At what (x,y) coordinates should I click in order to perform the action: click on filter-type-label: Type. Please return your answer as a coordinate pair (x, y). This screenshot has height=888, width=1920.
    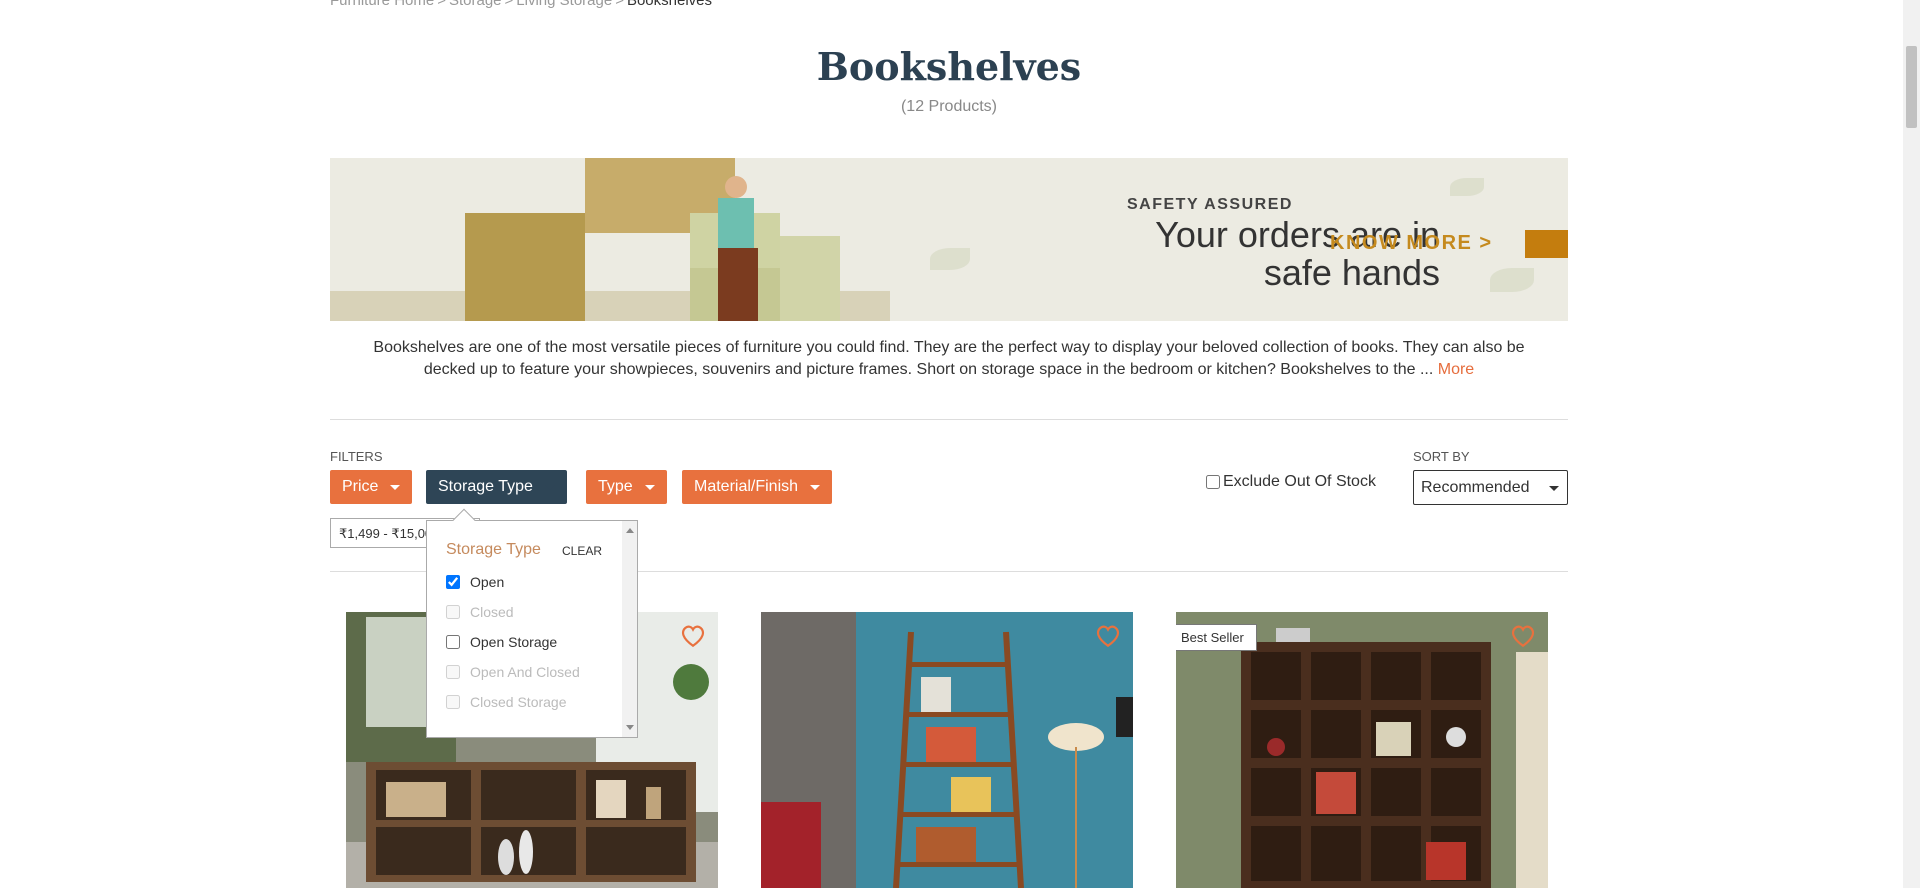
    Looking at the image, I should click on (615, 486).